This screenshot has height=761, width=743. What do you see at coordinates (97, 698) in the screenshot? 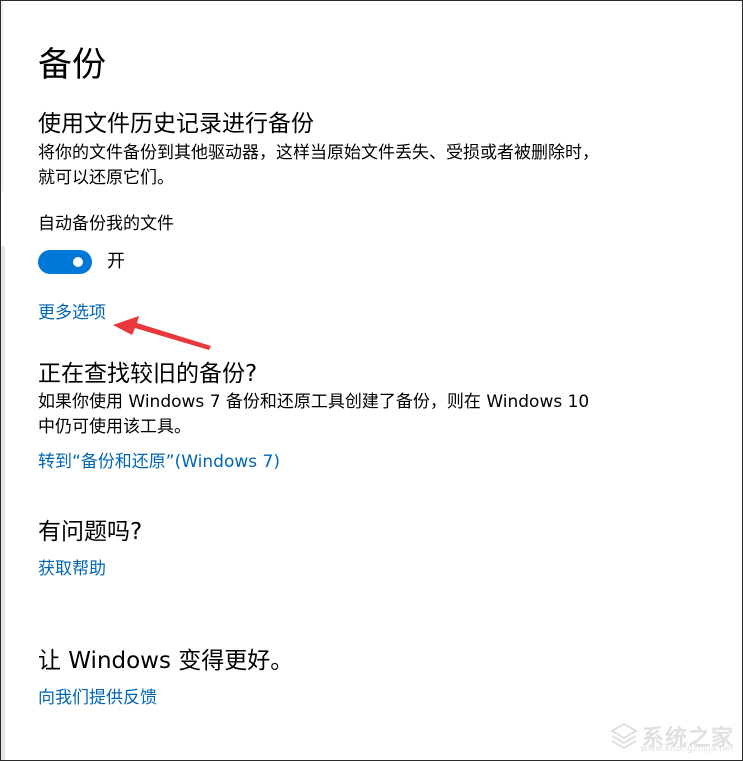
I see `give-feedback-link: 向我们提供反馈` at bounding box center [97, 698].